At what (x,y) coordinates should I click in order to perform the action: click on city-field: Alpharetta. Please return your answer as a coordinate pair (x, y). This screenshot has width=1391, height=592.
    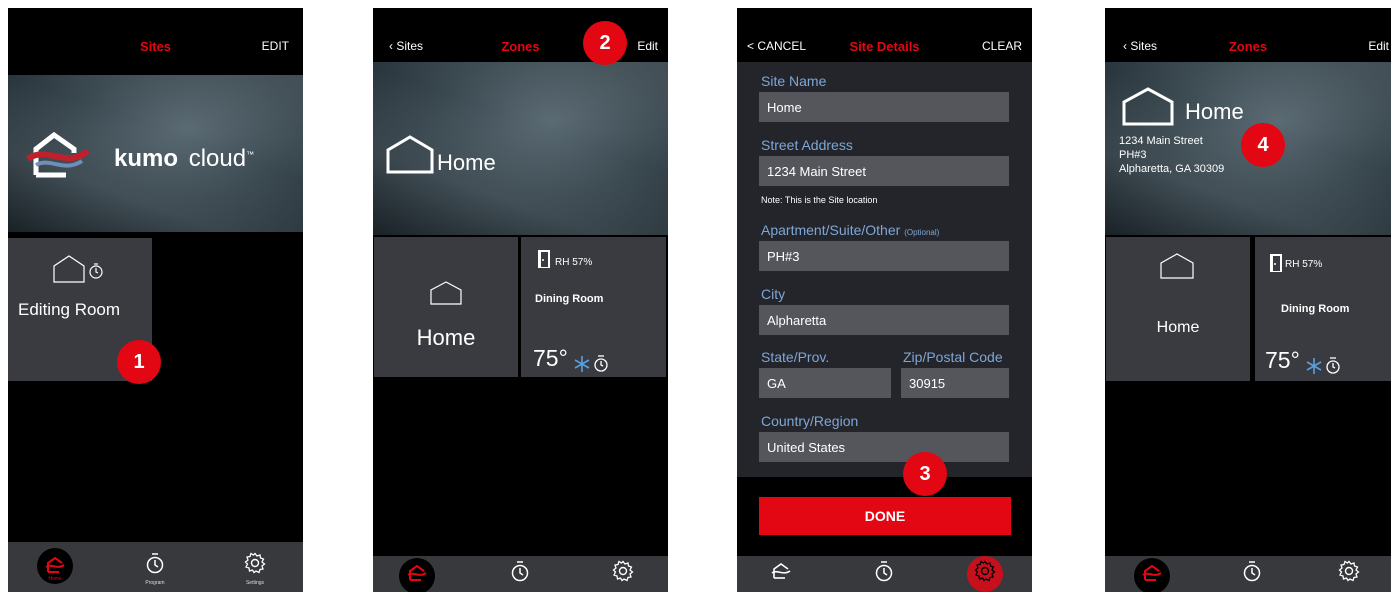
    Looking at the image, I should click on (884, 320).